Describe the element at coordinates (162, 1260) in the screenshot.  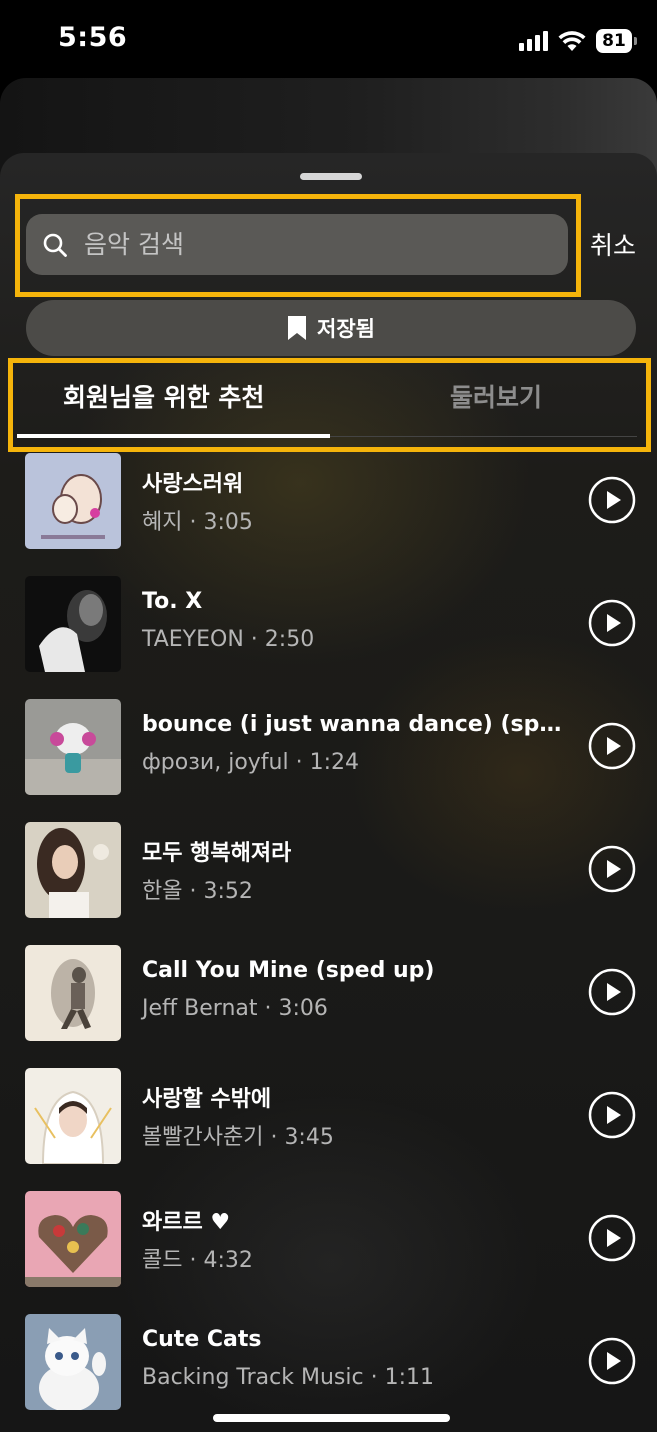
I see `song-artist: 콜드` at that location.